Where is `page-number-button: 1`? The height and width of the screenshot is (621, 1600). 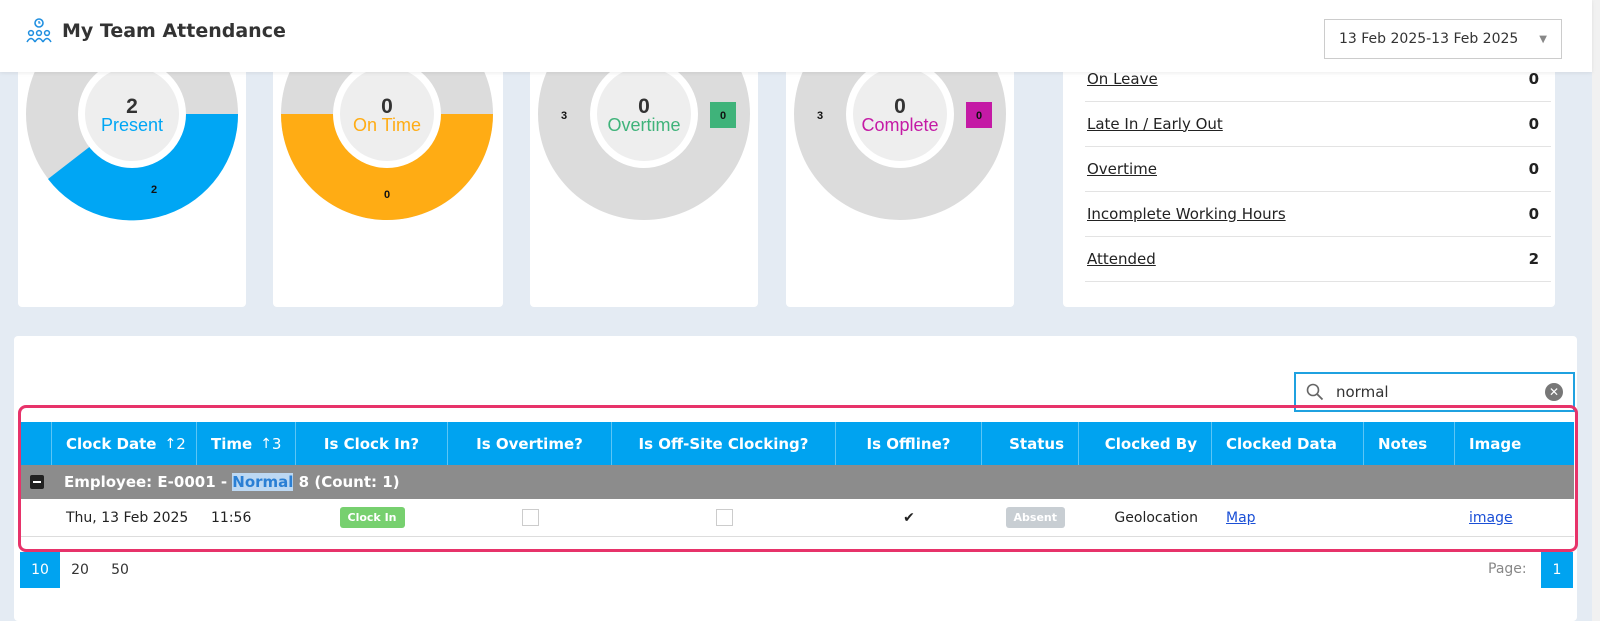 page-number-button: 1 is located at coordinates (1557, 570).